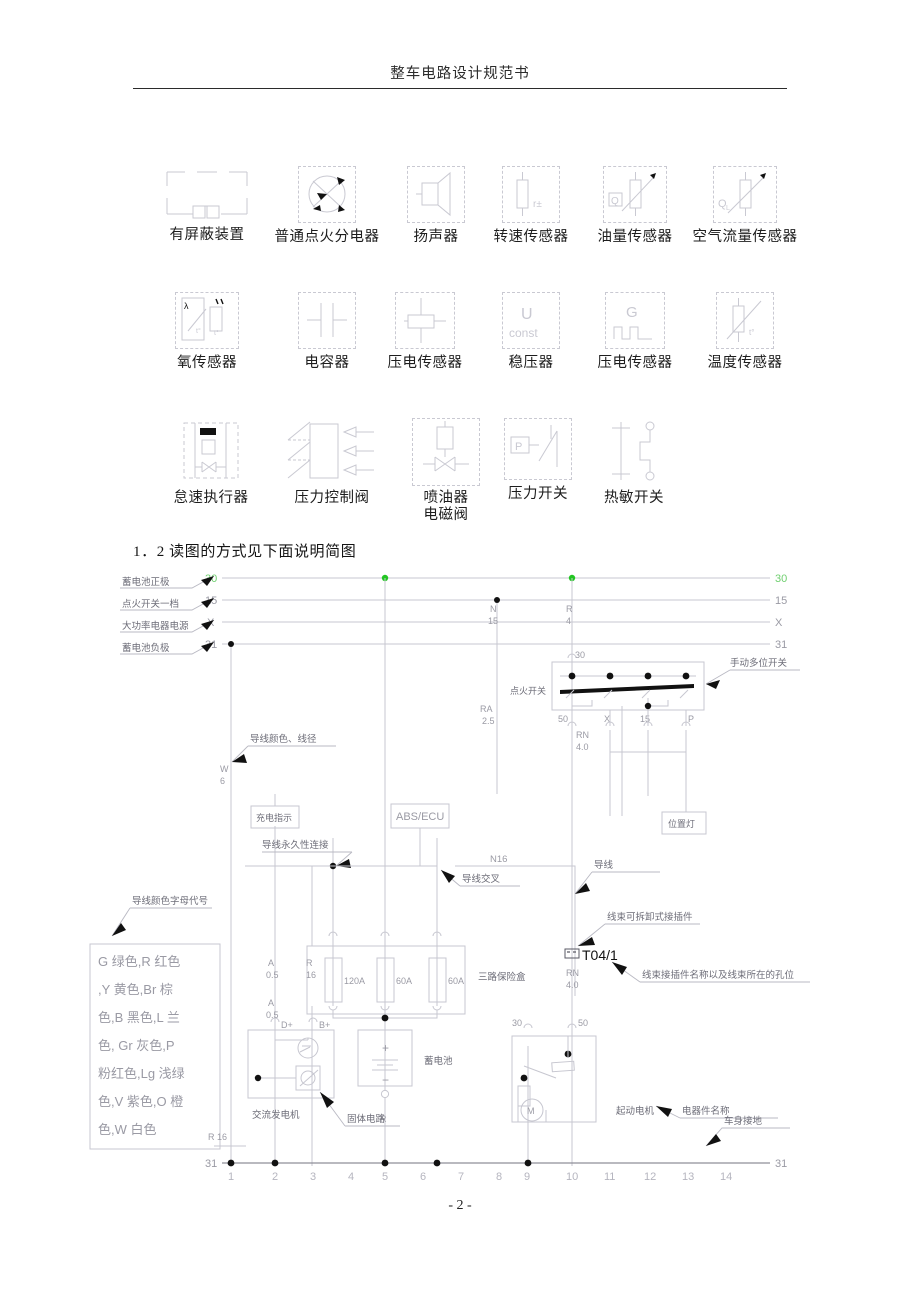  I want to click on charge-indicator-block: 充电指示, so click(275, 817).